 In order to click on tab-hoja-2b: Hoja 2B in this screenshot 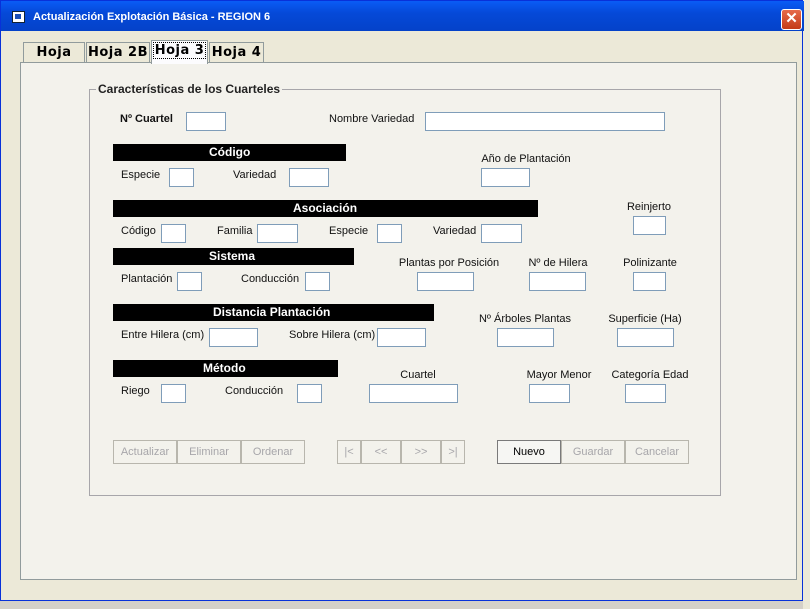, I will do `click(118, 52)`.